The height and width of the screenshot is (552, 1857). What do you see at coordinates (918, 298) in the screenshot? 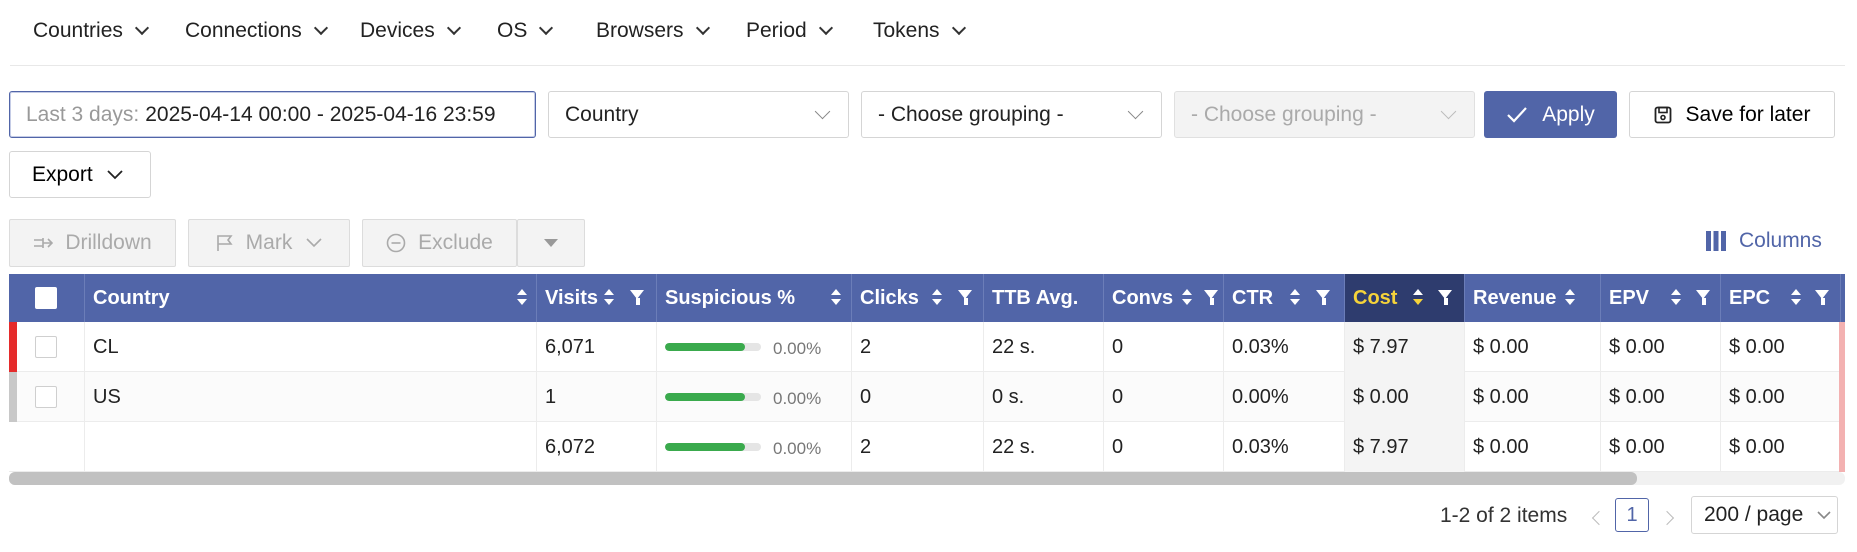
I see `header-clicks: Clicks` at bounding box center [918, 298].